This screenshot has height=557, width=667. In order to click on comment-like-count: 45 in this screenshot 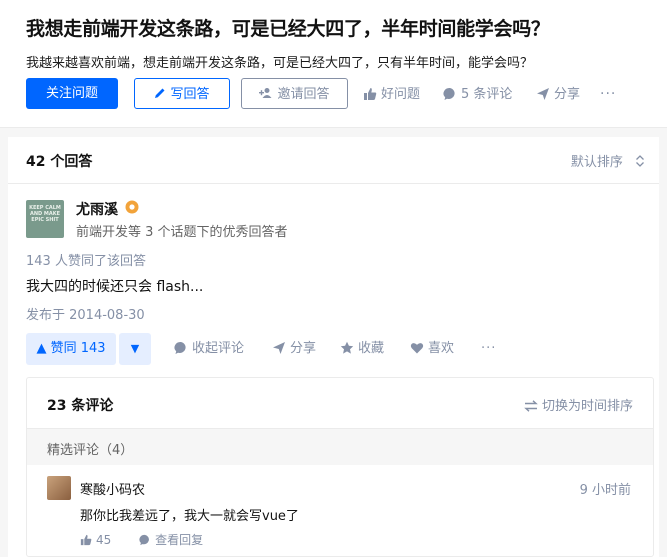, I will do `click(104, 540)`.